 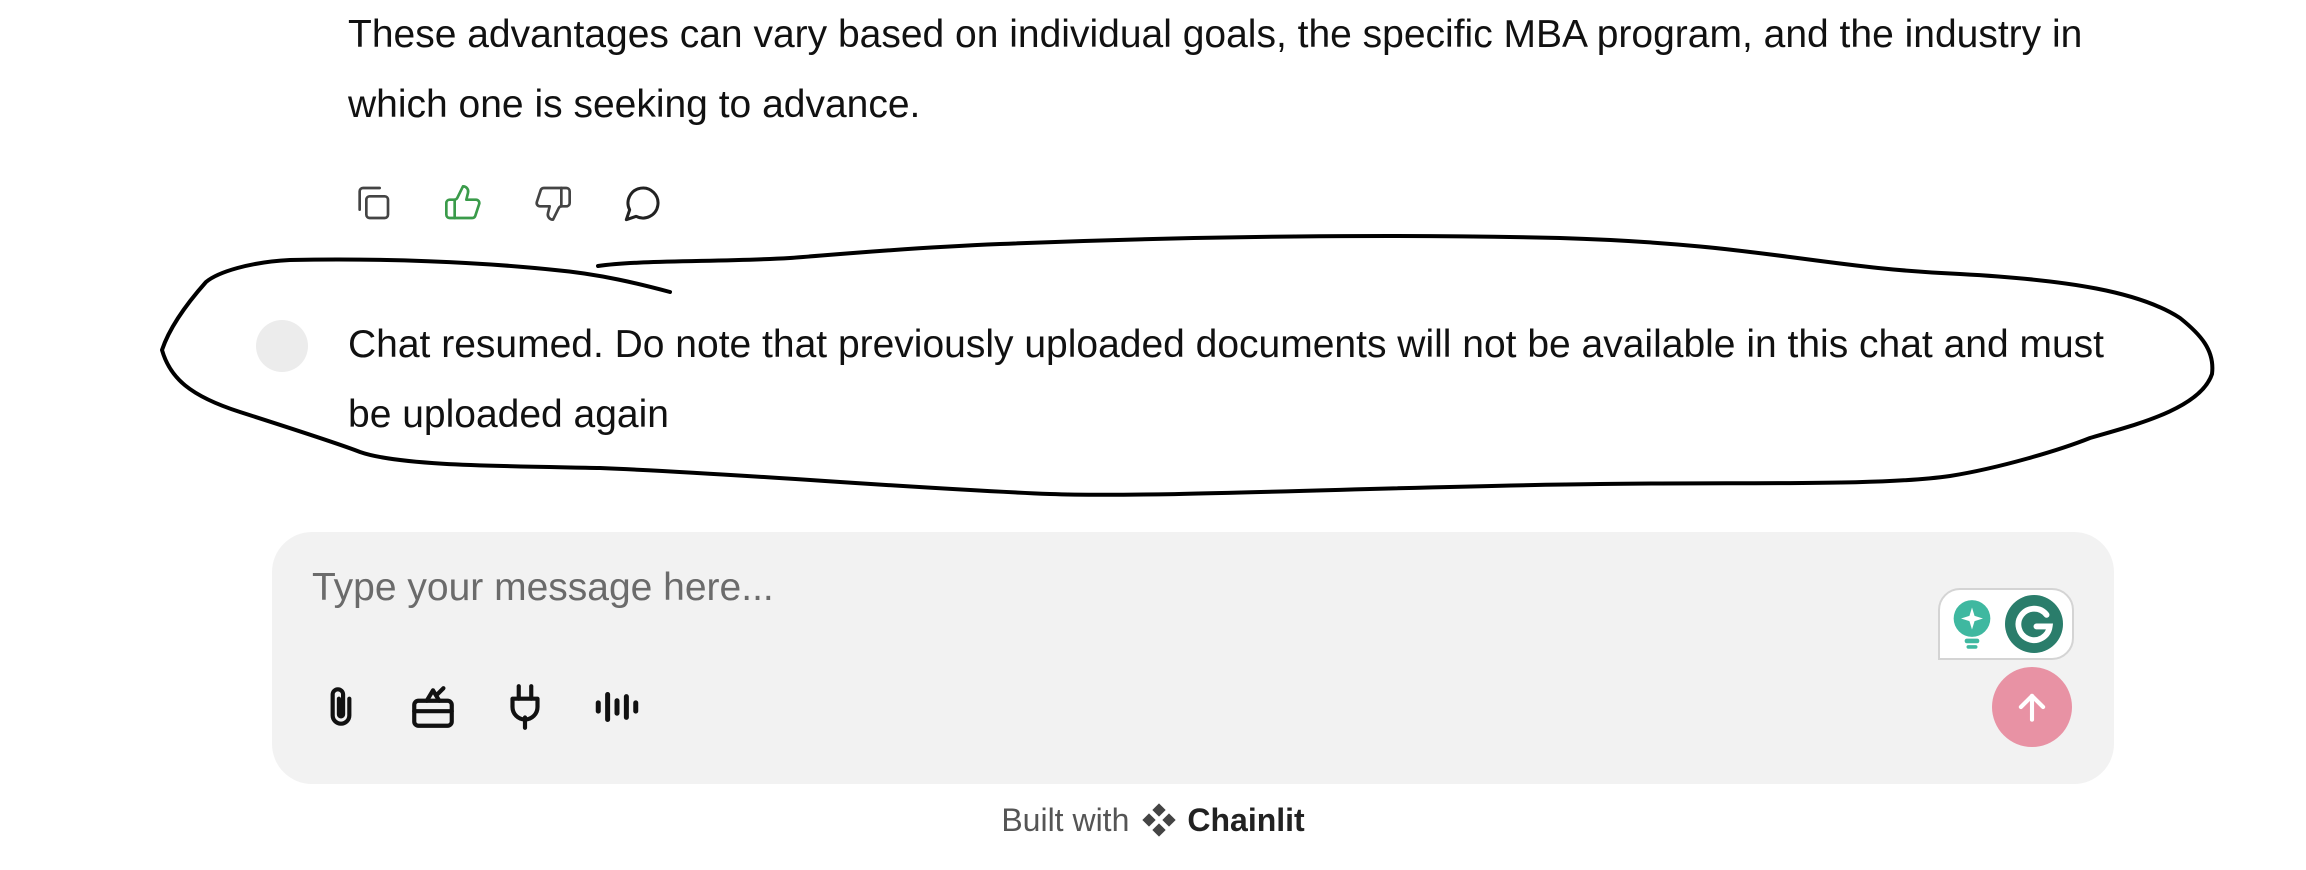 What do you see at coordinates (1245, 820) in the screenshot?
I see `chainlit-link: Chainlit` at bounding box center [1245, 820].